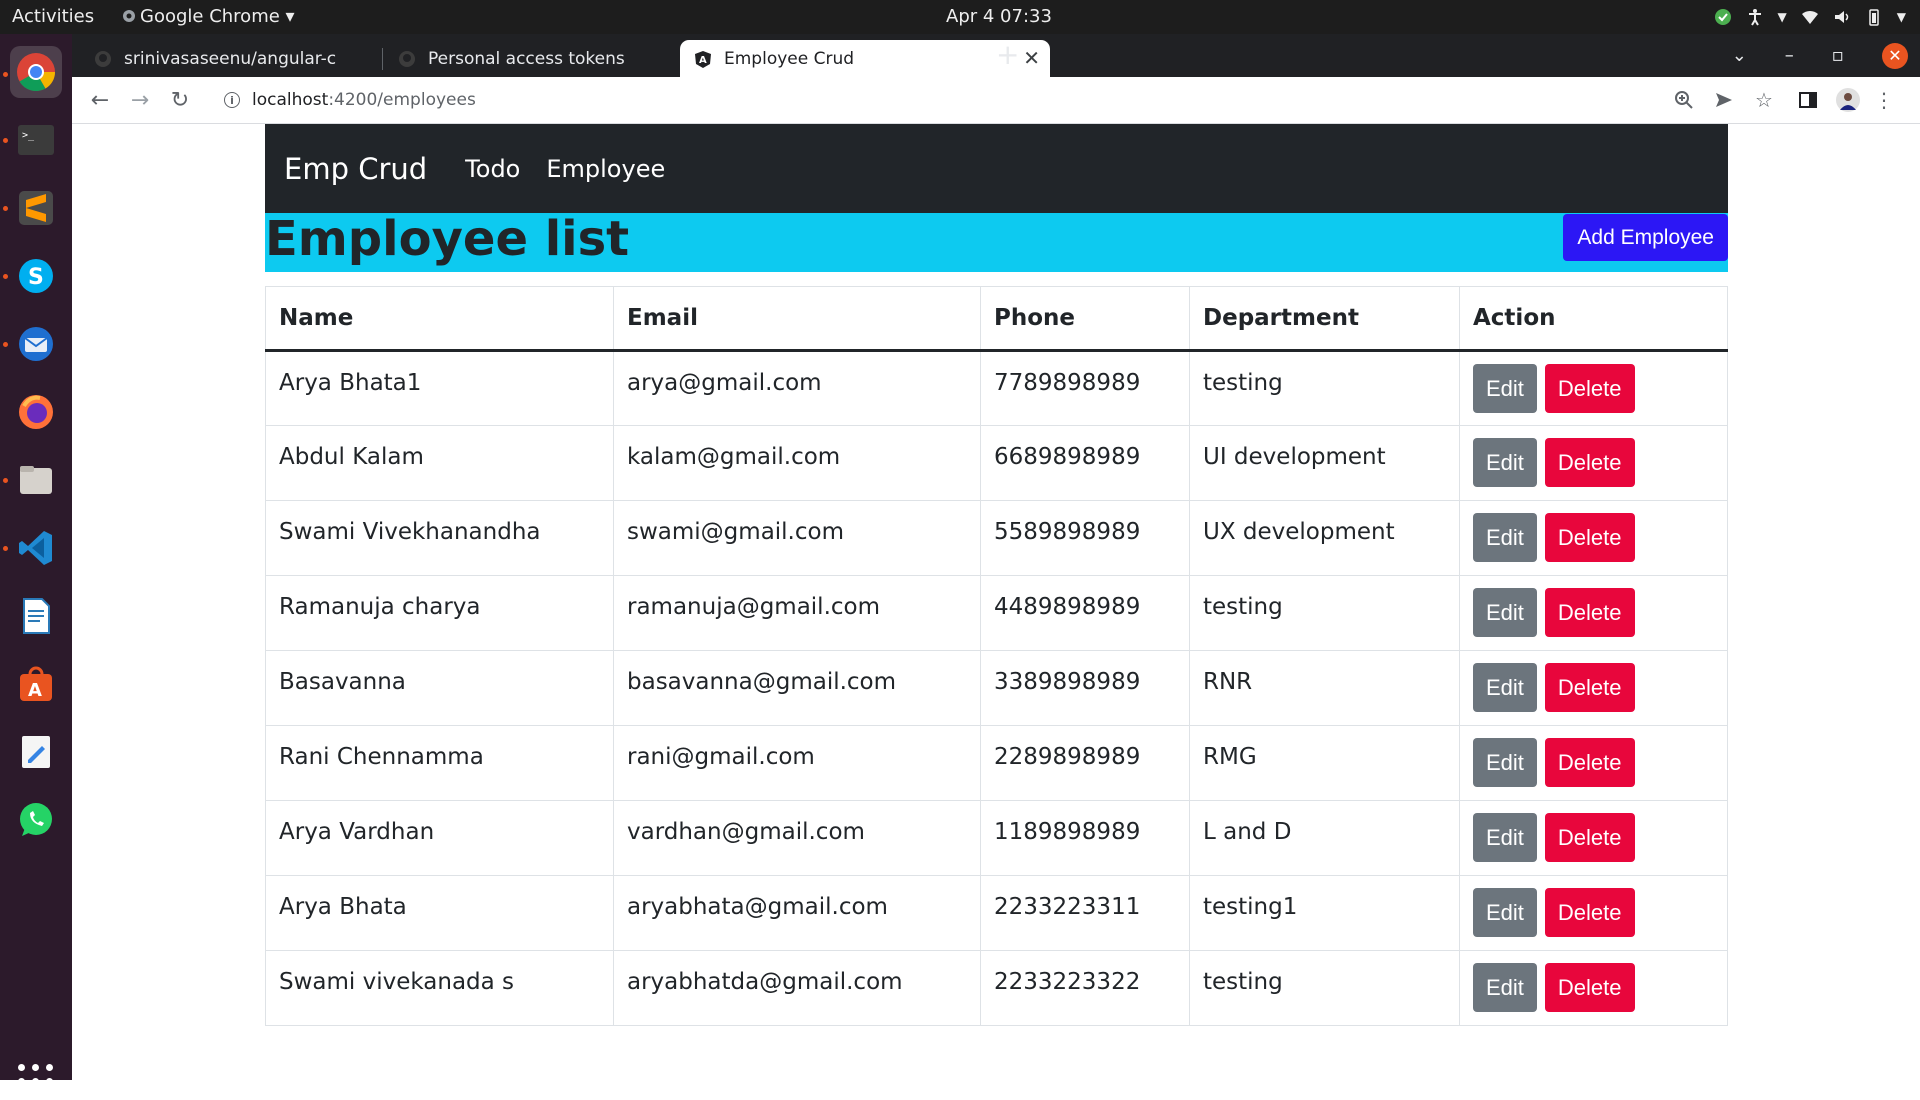 This screenshot has width=1920, height=1100. I want to click on site-info-icon: i, so click(232, 100).